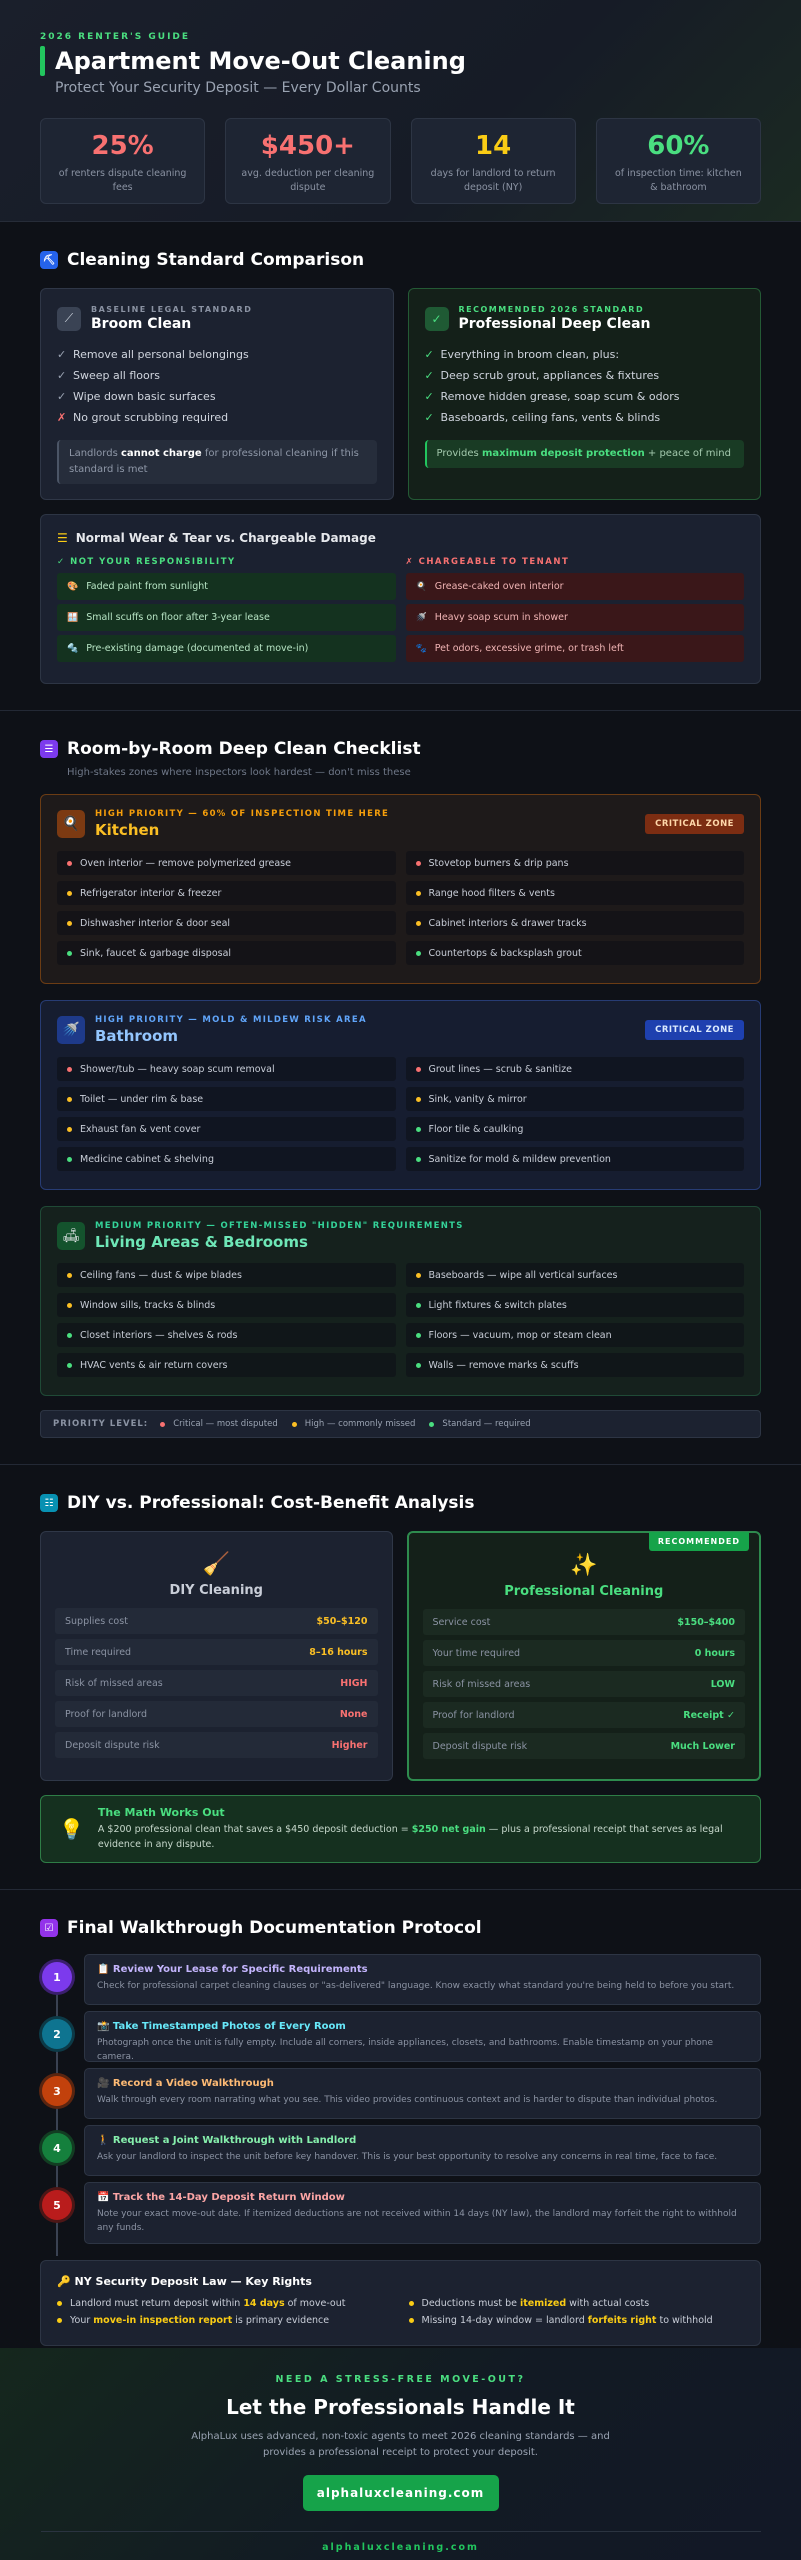 Image resolution: width=801 pixels, height=2560 pixels. I want to click on checklist-item: Cabinet interiors & drawer tracks, so click(574, 923).